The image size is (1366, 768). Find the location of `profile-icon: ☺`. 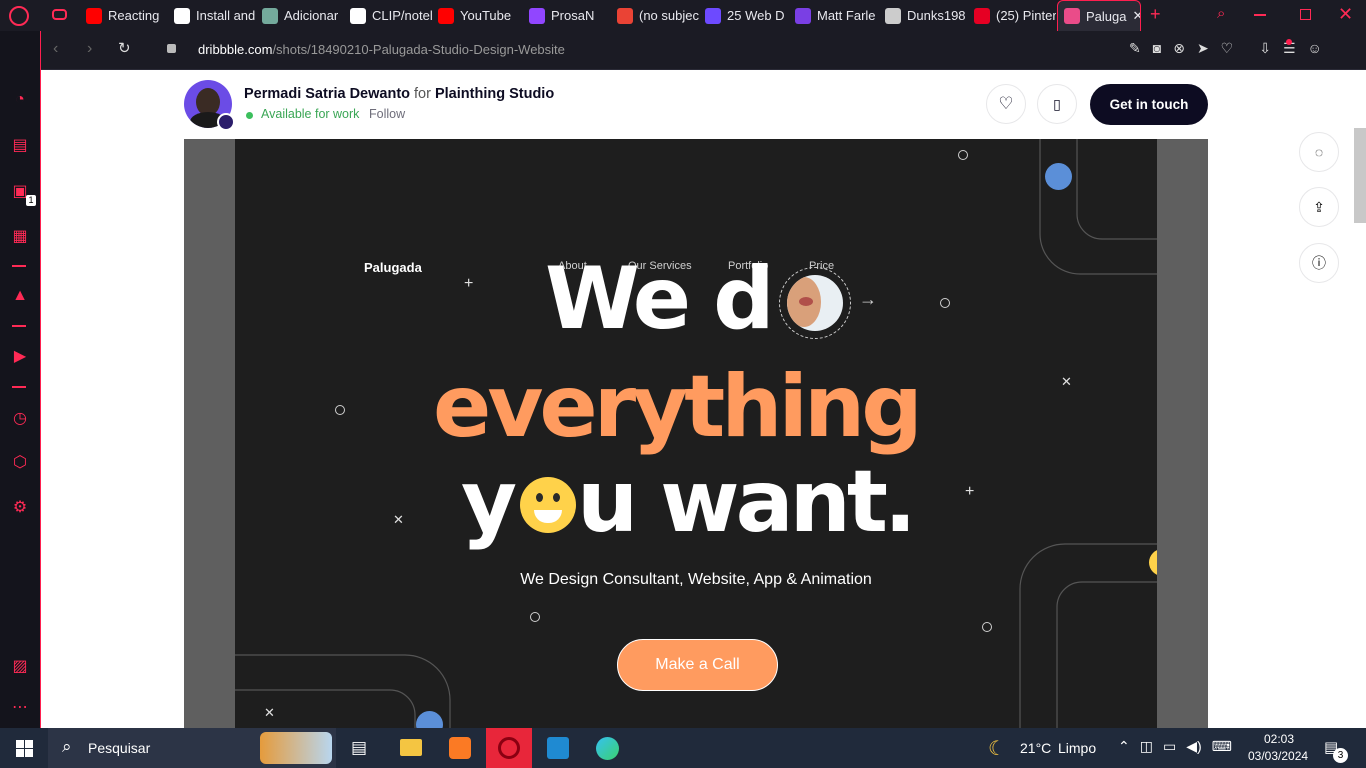

profile-icon: ☺ is located at coordinates (1315, 48).